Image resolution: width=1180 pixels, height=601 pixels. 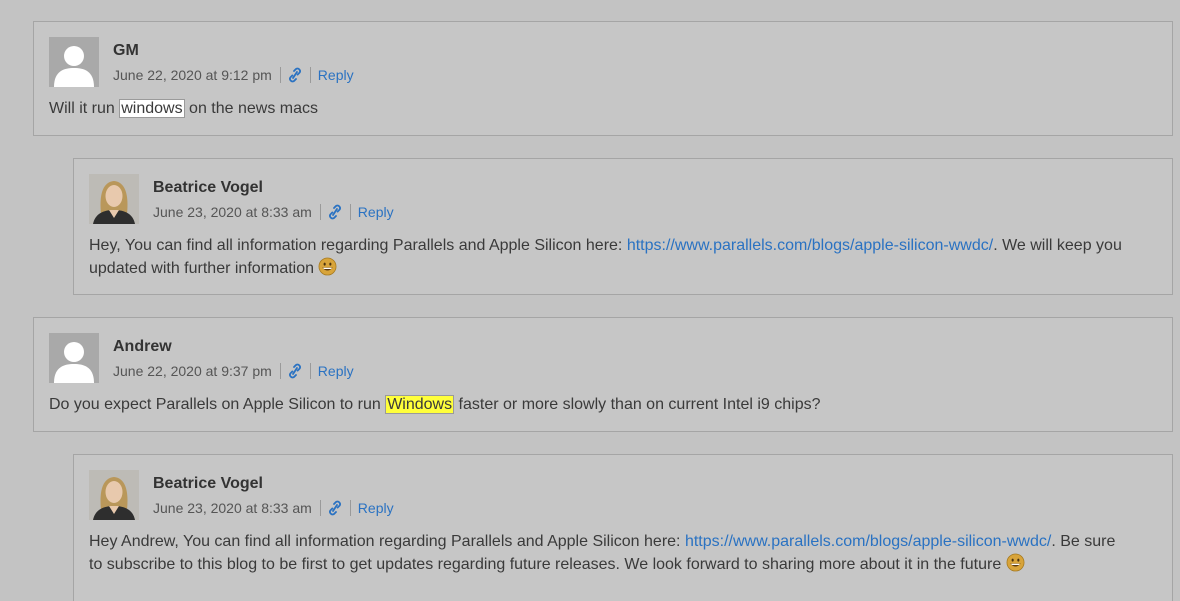 I want to click on comment-meta: June 22, 2020 at 9:12 pm Reply, so click(x=233, y=75).